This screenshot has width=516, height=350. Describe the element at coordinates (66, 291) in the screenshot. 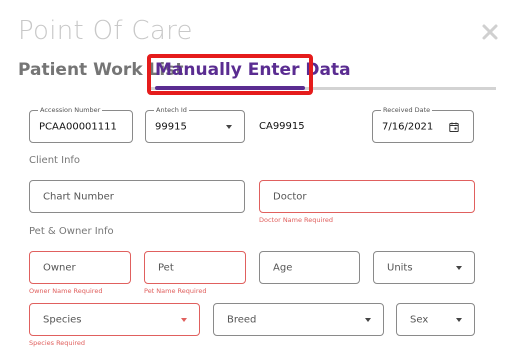

I see `owner-error: Owner Name Required` at that location.